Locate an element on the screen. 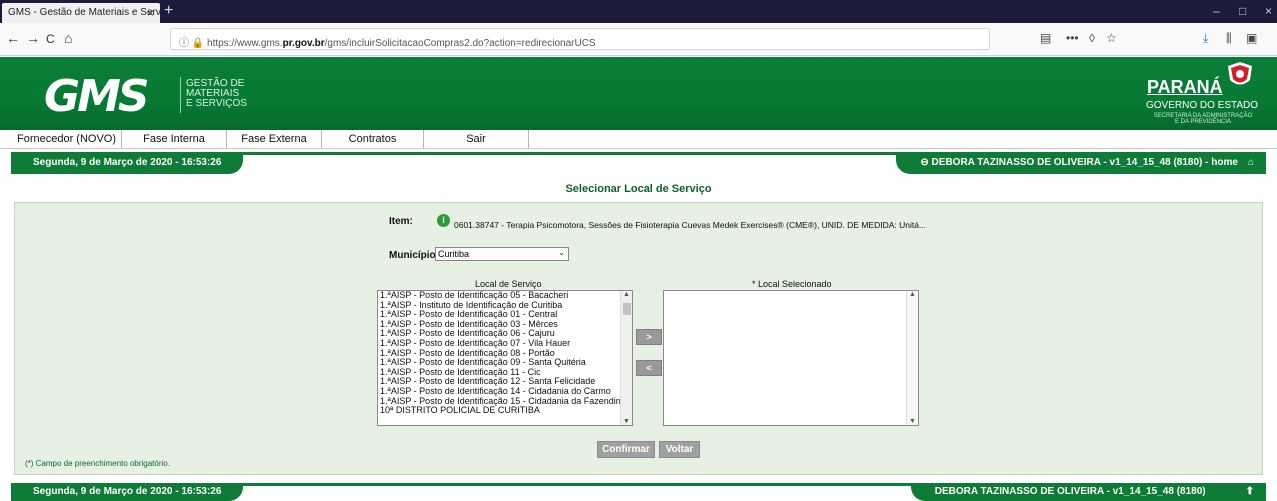 The height and width of the screenshot is (501, 1277). gms-logo: GMS is located at coordinates (97, 96).